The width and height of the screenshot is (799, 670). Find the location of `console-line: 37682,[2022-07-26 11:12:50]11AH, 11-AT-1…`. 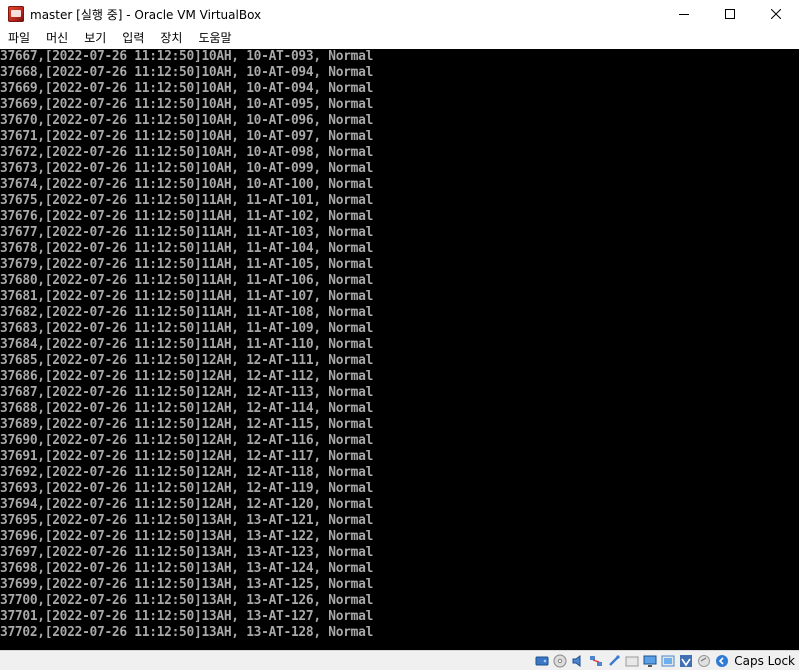

console-line: 37682,[2022-07-26 11:12:50]11AH, 11-AT-1… is located at coordinates (187, 312).